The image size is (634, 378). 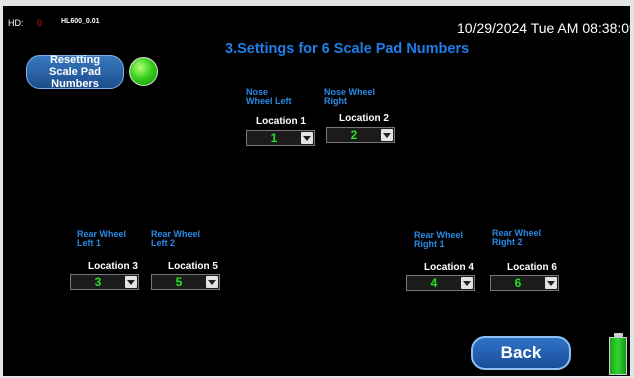 What do you see at coordinates (274, 138) in the screenshot?
I see `pad-1-value: 1` at bounding box center [274, 138].